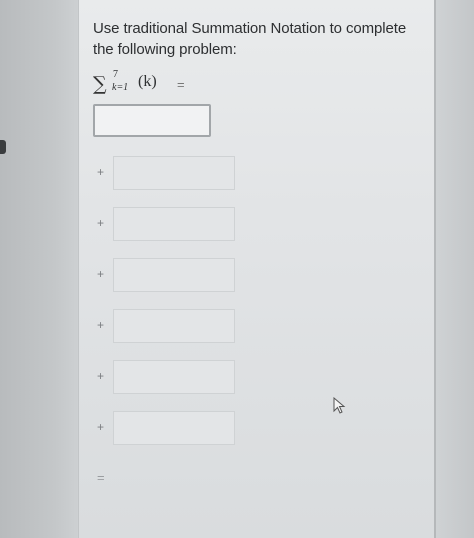 Image resolution: width=474 pixels, height=538 pixels. Describe the element at coordinates (454, 269) in the screenshot. I see `screen-bezel-right` at that location.